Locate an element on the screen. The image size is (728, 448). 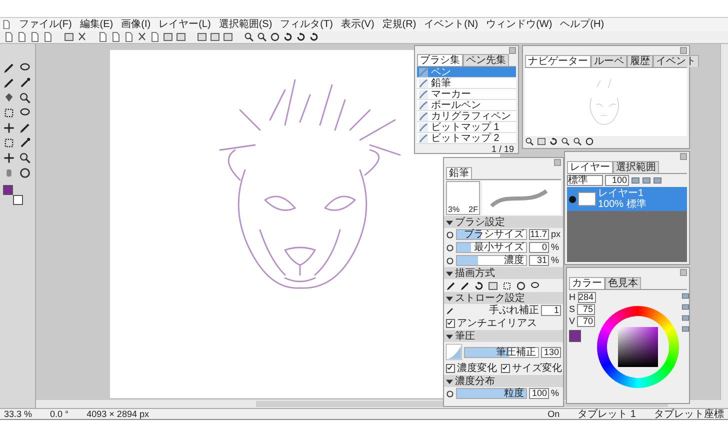
panel-tab: イベント is located at coordinates (676, 61).